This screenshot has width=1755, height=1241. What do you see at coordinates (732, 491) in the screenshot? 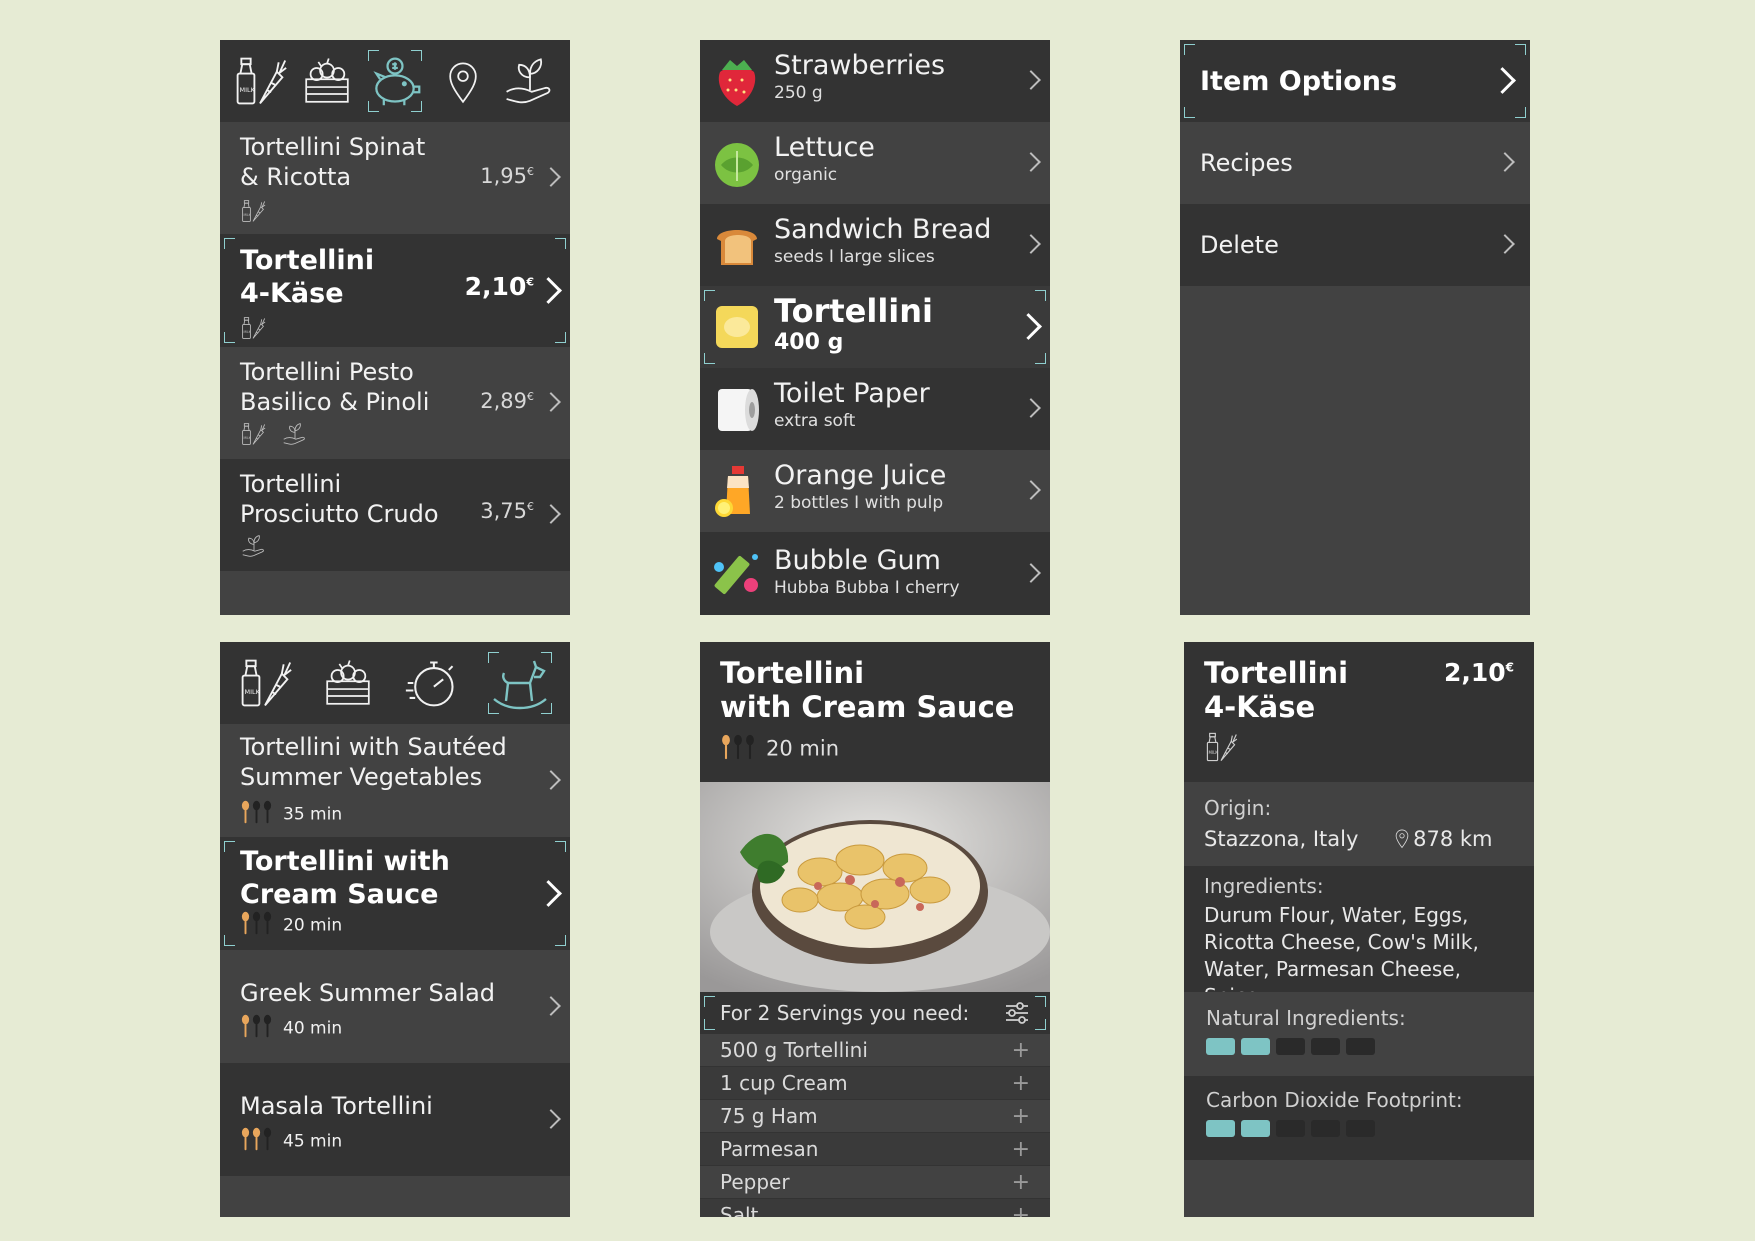
I see `orange-juice-icon` at bounding box center [732, 491].